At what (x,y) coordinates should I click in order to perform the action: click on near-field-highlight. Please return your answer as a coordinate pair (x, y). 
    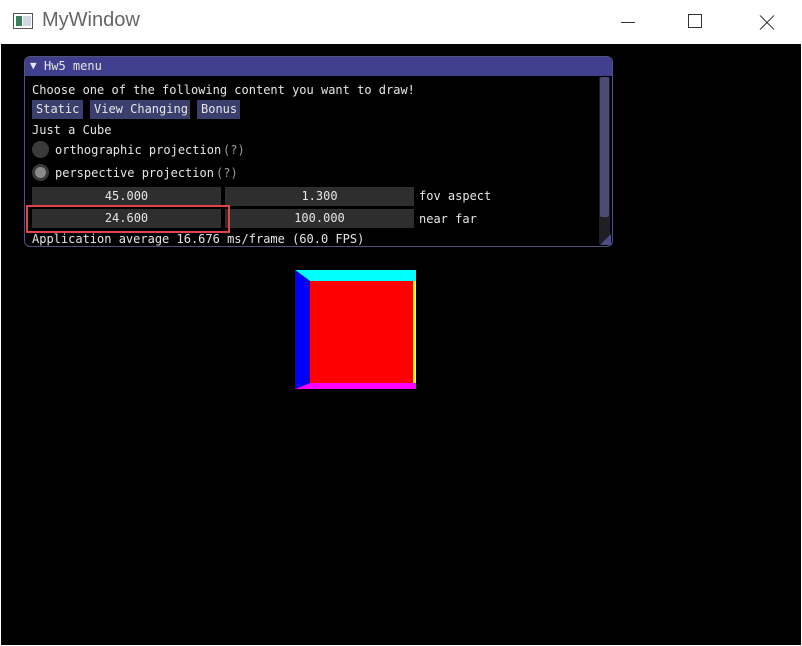
    Looking at the image, I should click on (128, 219).